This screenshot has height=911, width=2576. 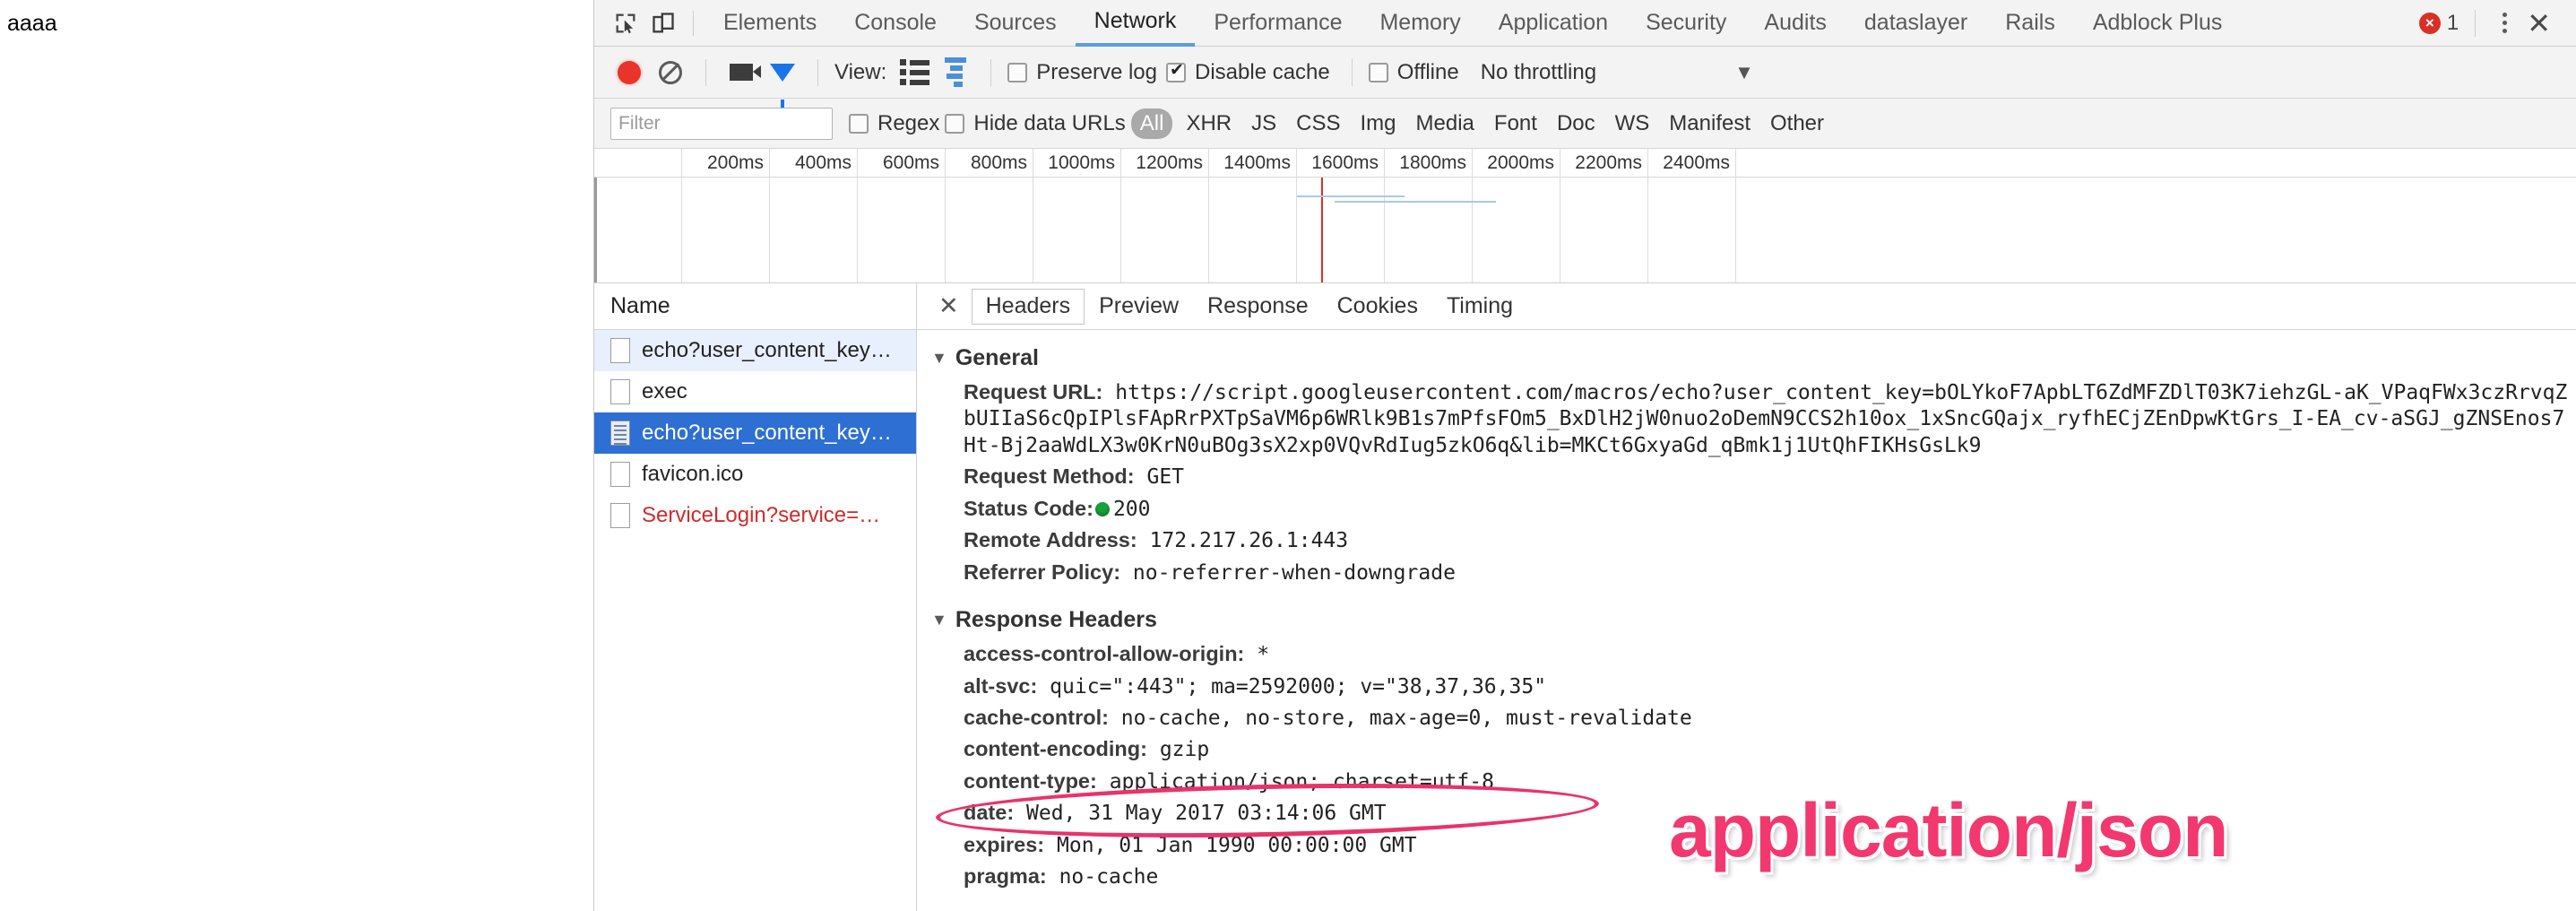 I want to click on details-tab-label: Headers, so click(x=1028, y=305).